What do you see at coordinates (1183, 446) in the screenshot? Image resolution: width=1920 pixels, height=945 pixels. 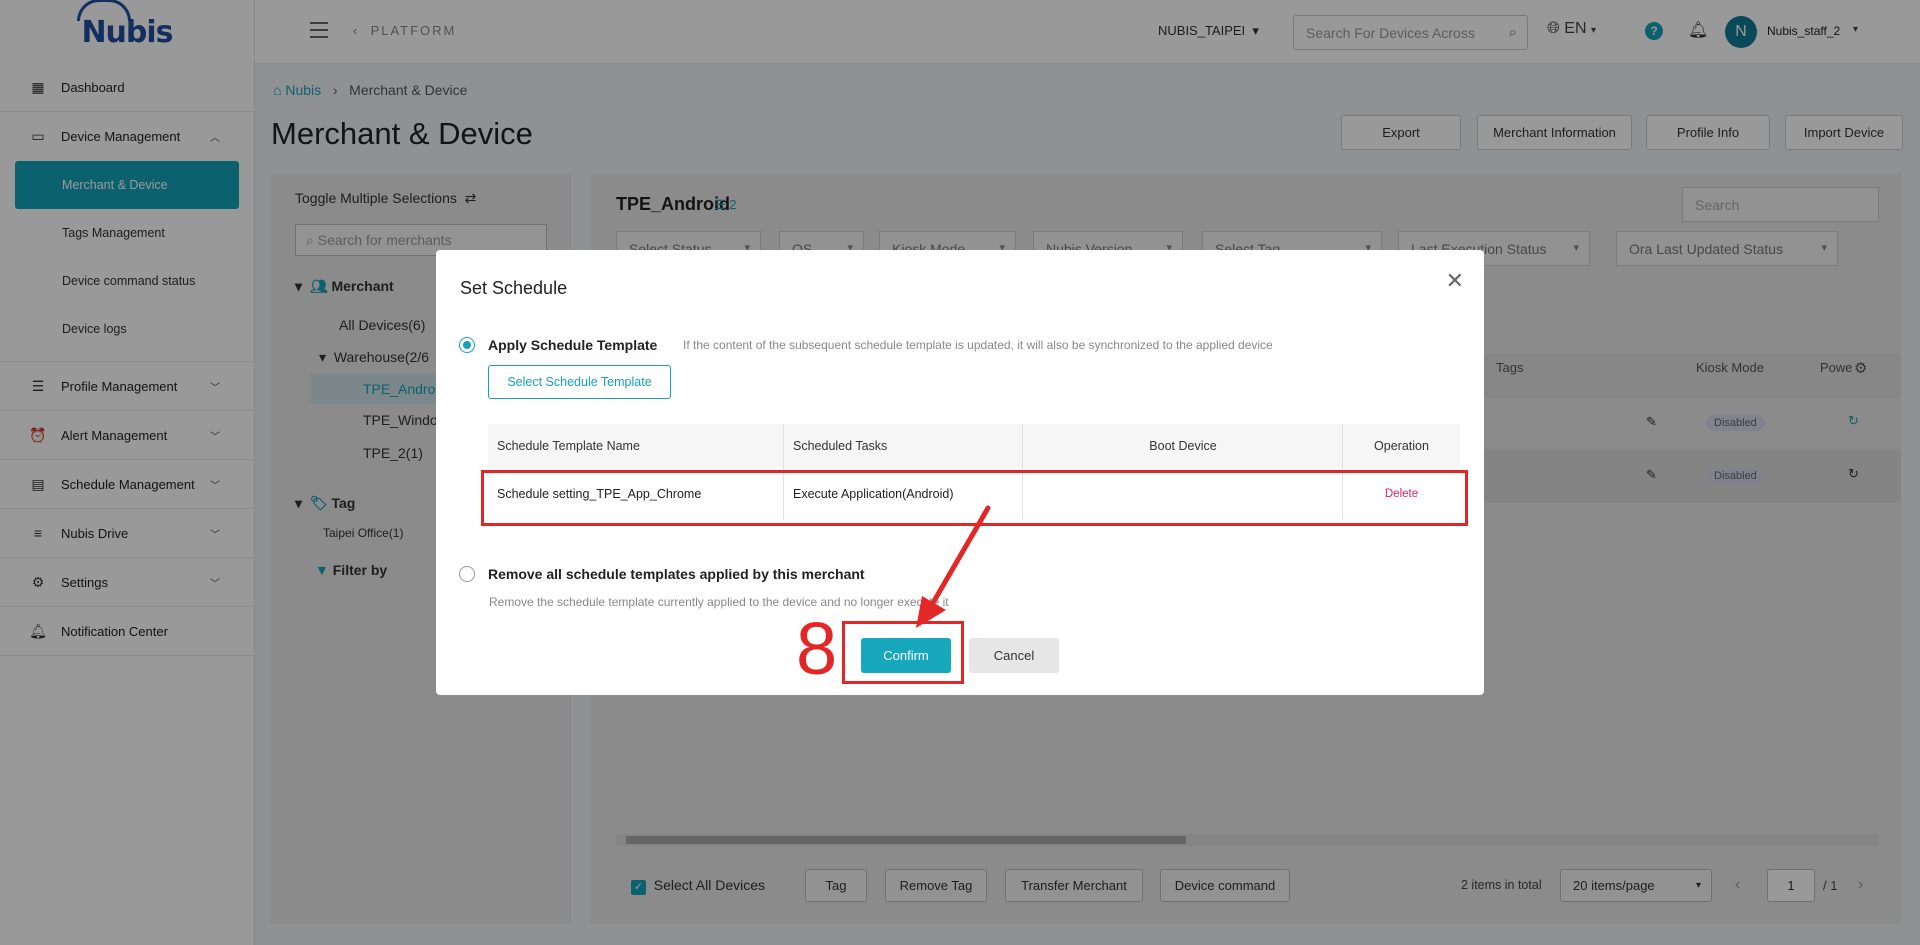 I see `th-boot-device: Boot Device` at bounding box center [1183, 446].